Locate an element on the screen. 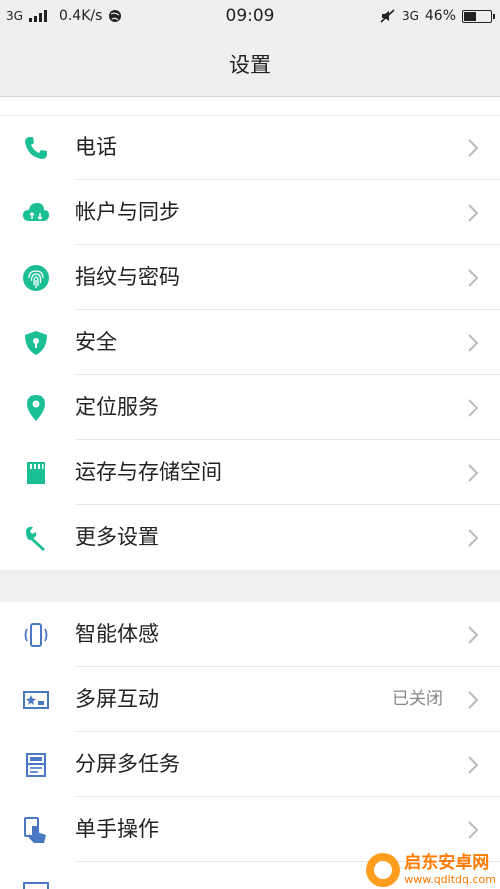 Image resolution: width=500 pixels, height=889 pixels. mute-icon is located at coordinates (387, 16).